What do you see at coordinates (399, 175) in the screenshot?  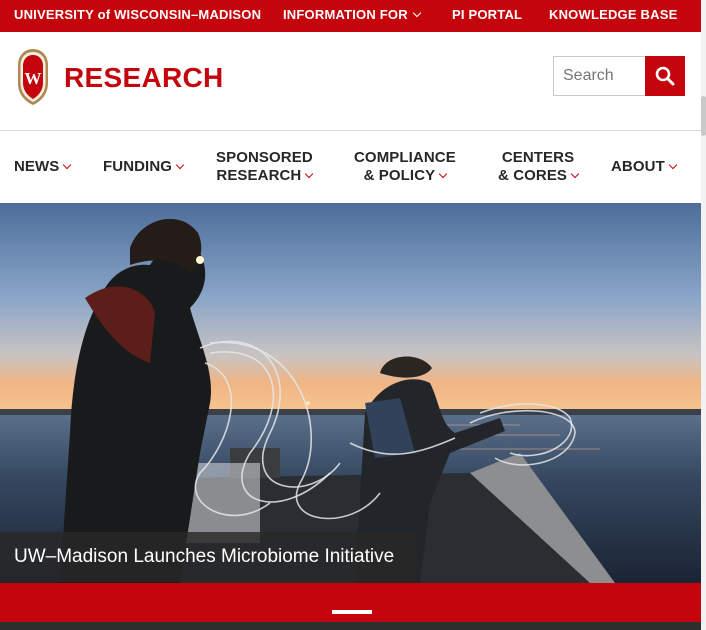 I see `nav-compliance-label-line2: & POLICY` at bounding box center [399, 175].